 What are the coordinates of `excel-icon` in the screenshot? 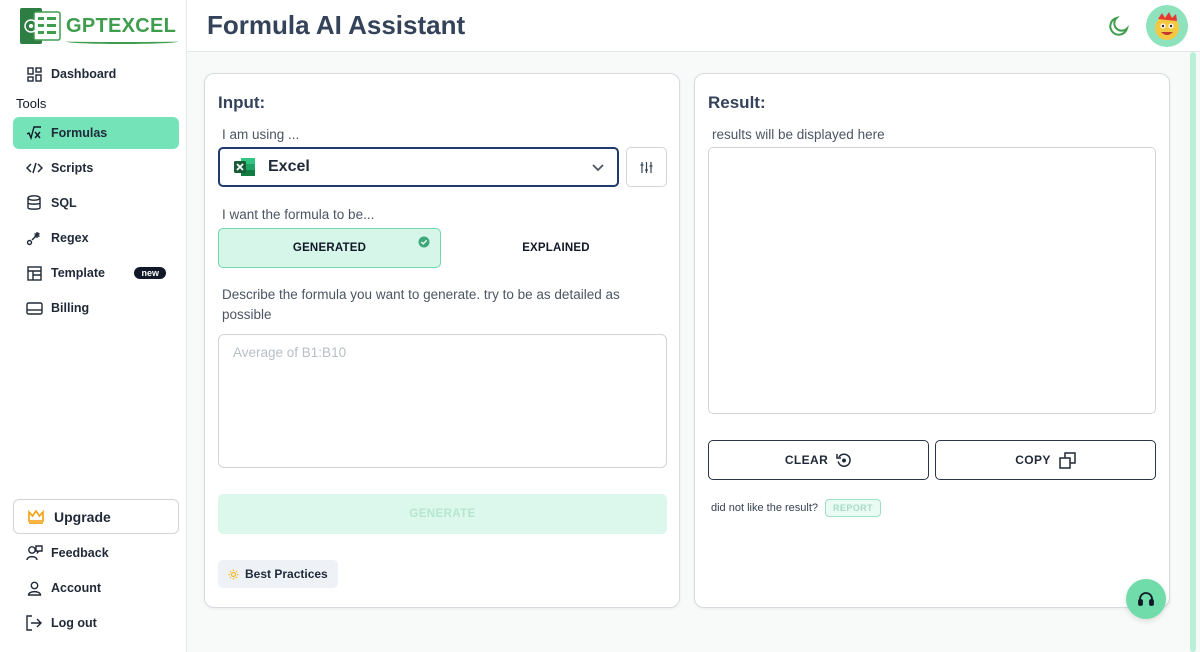 It's located at (245, 167).